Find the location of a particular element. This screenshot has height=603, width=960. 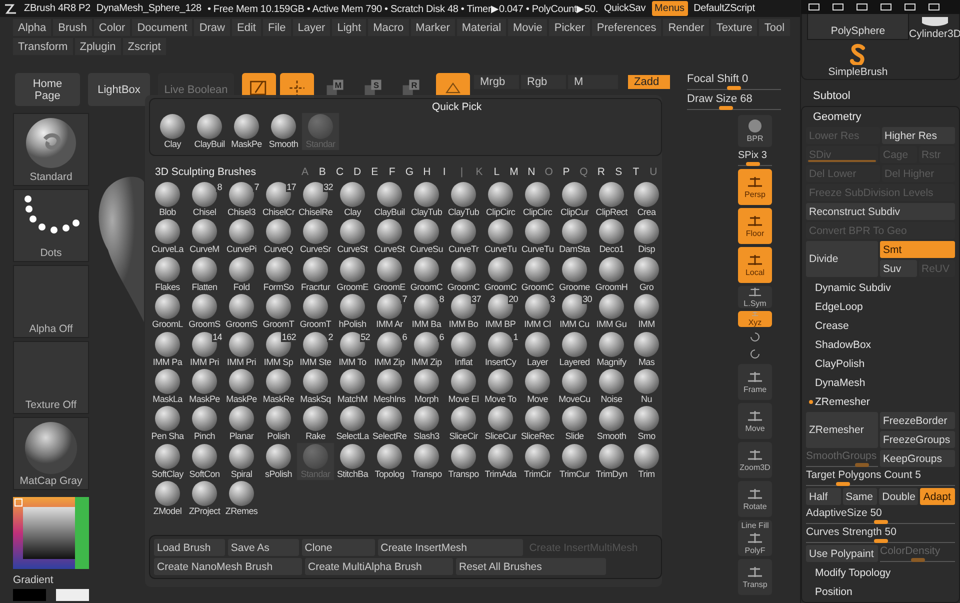

toolbar-button: LightBox is located at coordinates (119, 89).